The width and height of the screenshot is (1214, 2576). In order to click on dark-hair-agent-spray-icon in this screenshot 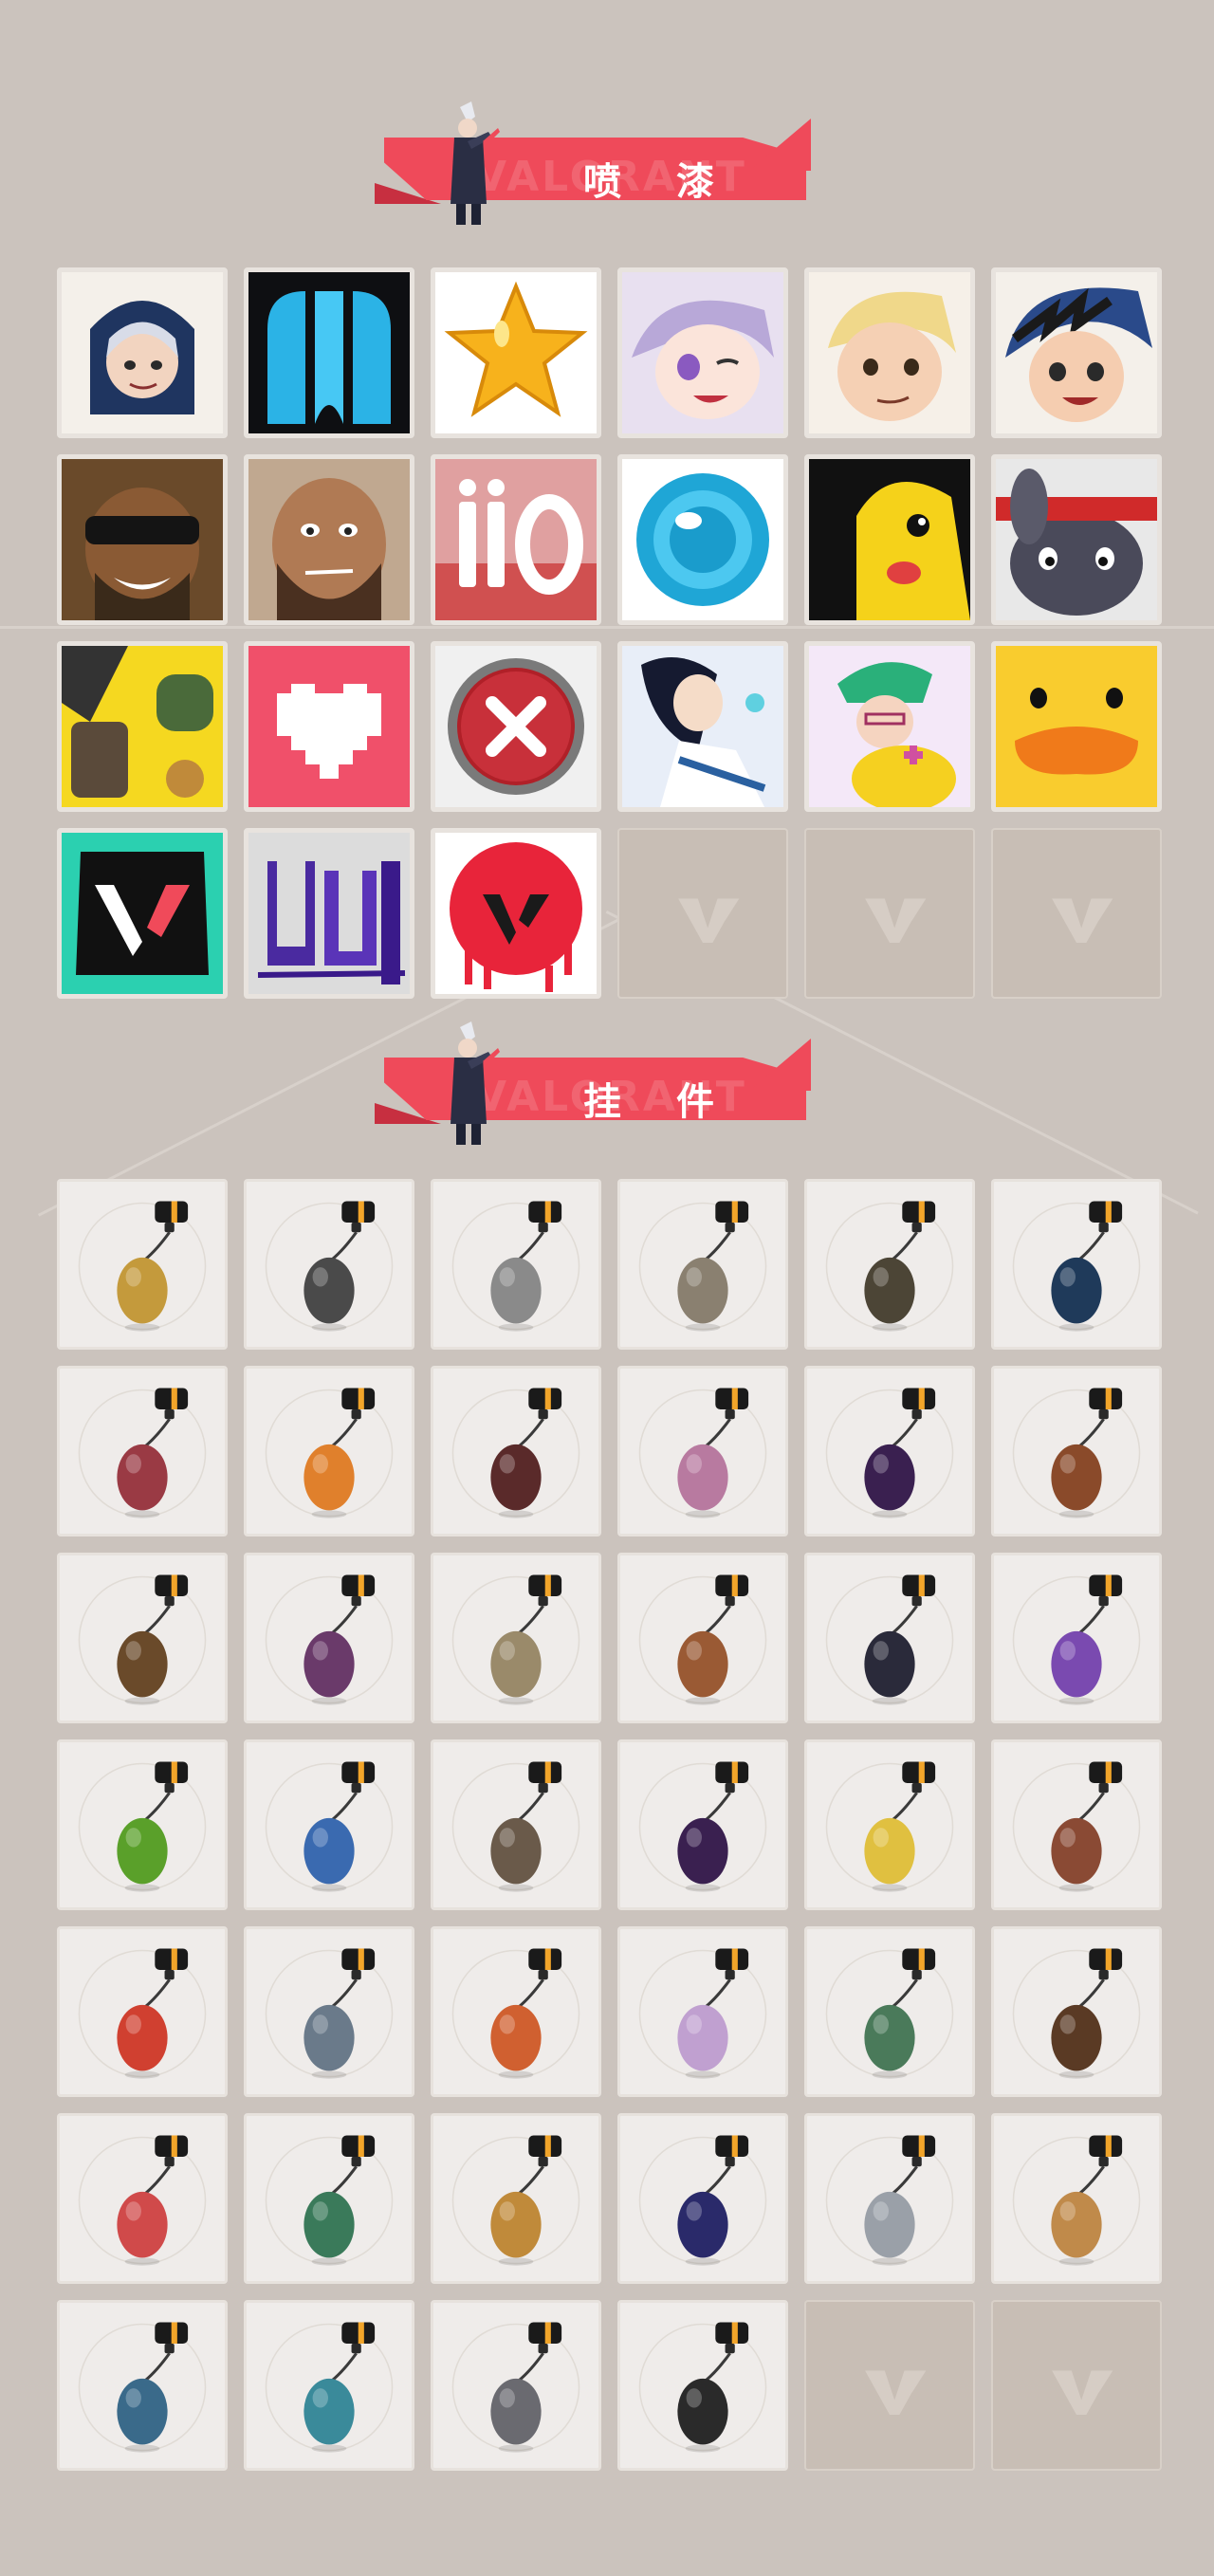, I will do `click(702, 726)`.